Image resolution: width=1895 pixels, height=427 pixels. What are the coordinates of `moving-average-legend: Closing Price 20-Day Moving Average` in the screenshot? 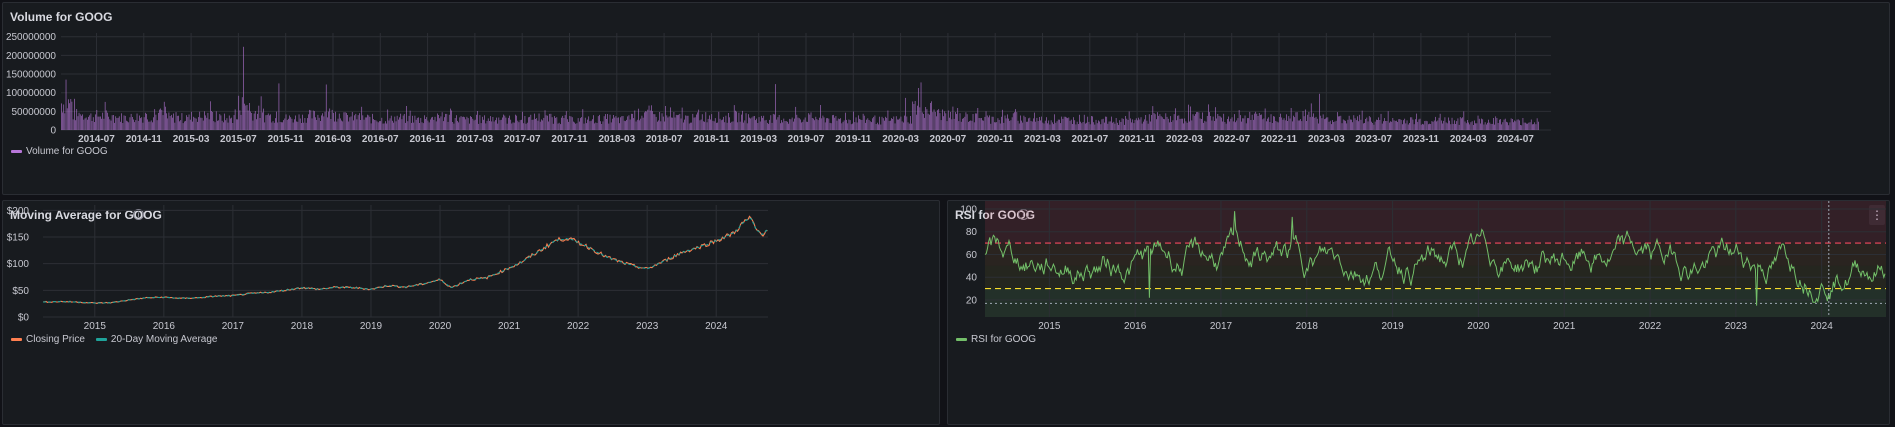 It's located at (117, 339).